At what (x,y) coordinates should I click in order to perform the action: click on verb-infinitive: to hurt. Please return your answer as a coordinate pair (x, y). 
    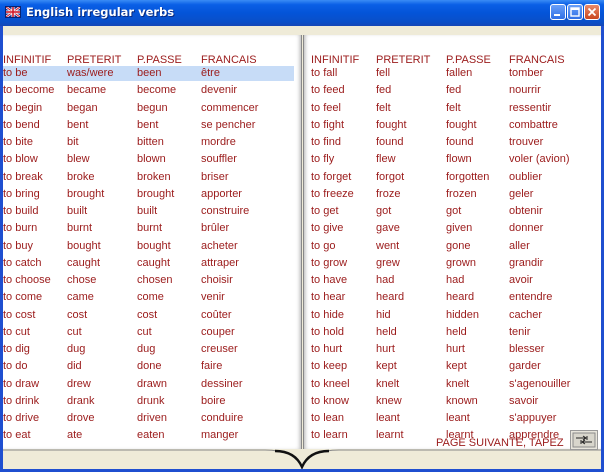
    Looking at the image, I should click on (326, 349).